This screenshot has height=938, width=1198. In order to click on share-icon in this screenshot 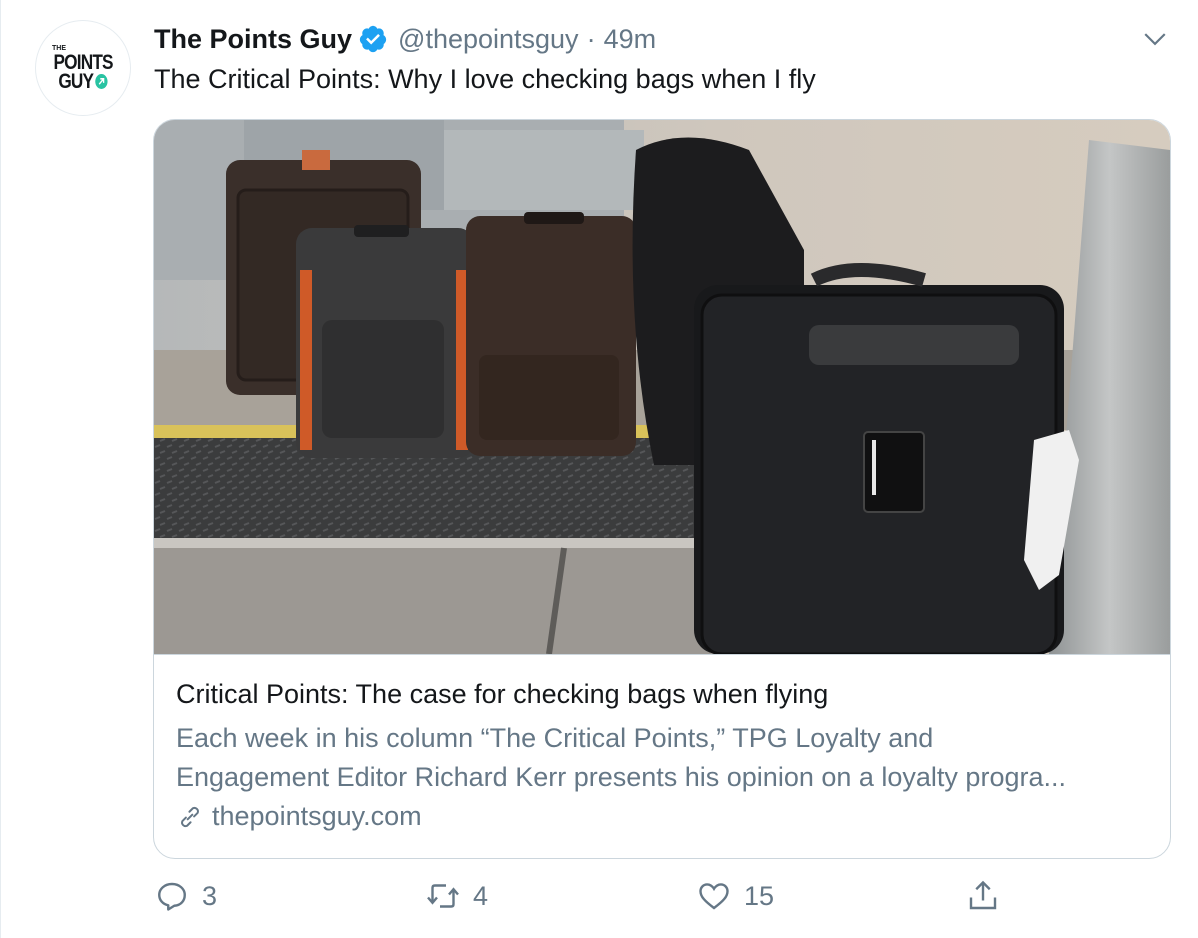, I will do `click(983, 895)`.